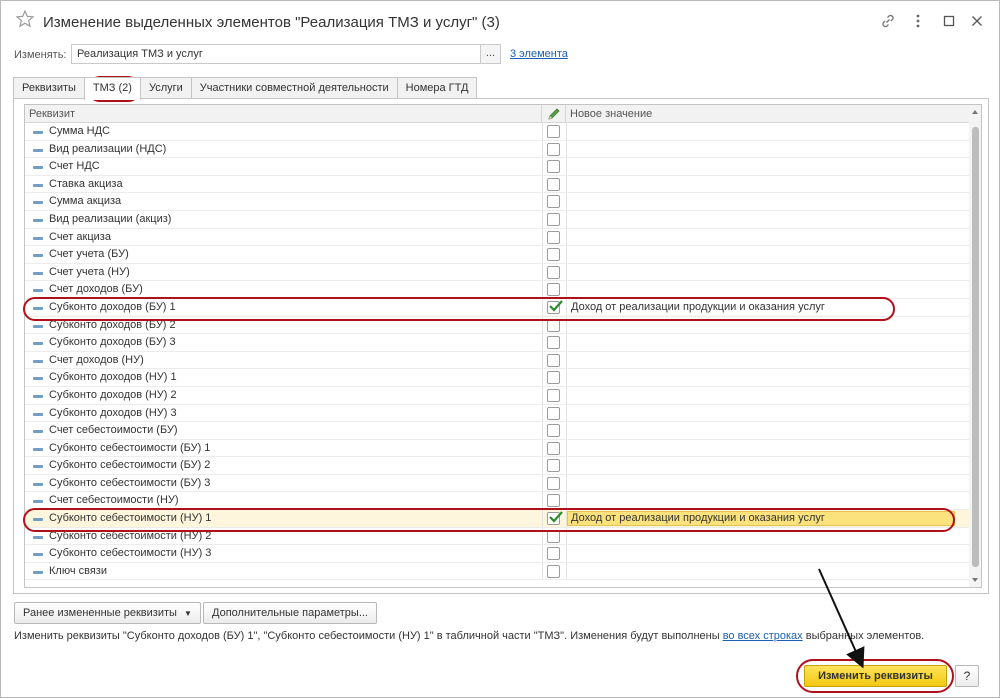  Describe the element at coordinates (497, 448) in the screenshot. I see `table-row: Субконто себестоимости (БУ) 1` at that location.